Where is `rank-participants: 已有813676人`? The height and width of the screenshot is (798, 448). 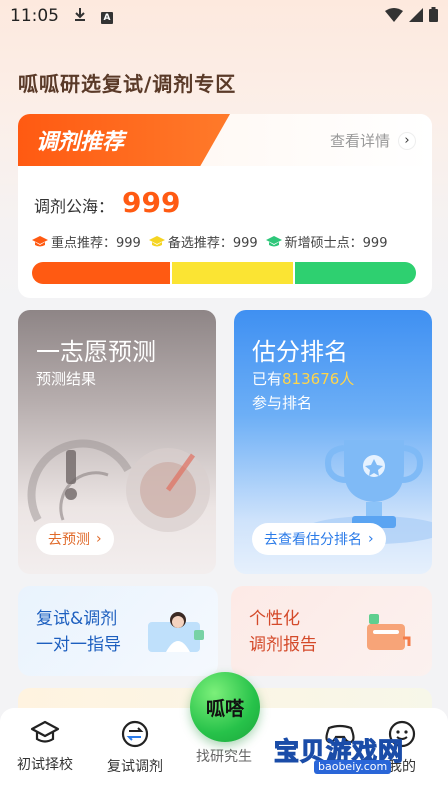
rank-participants: 已有813676人 is located at coordinates (303, 378).